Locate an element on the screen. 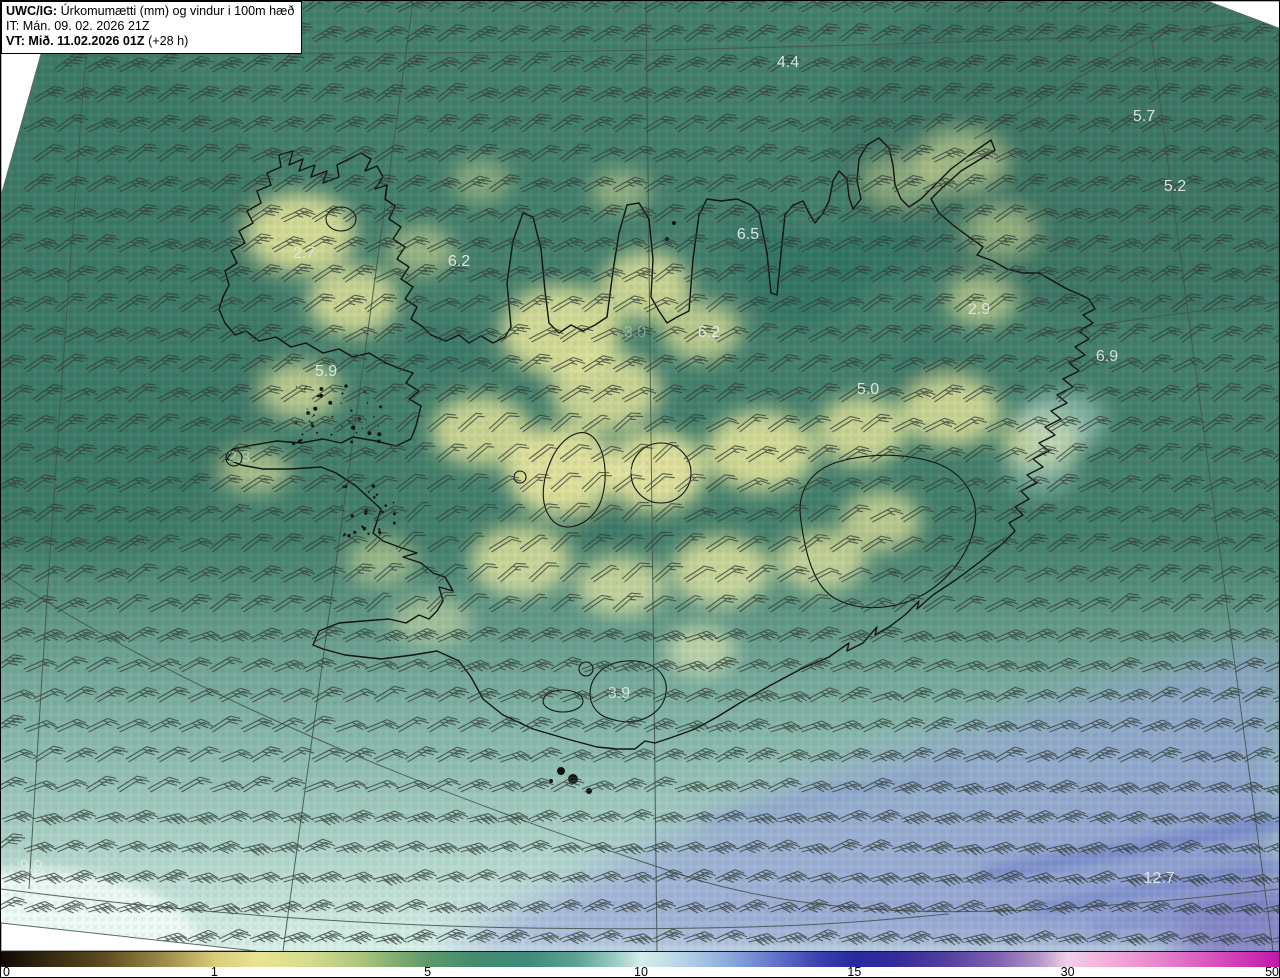 This screenshot has height=978, width=1280. colorbar-tick: 10 is located at coordinates (641, 971).